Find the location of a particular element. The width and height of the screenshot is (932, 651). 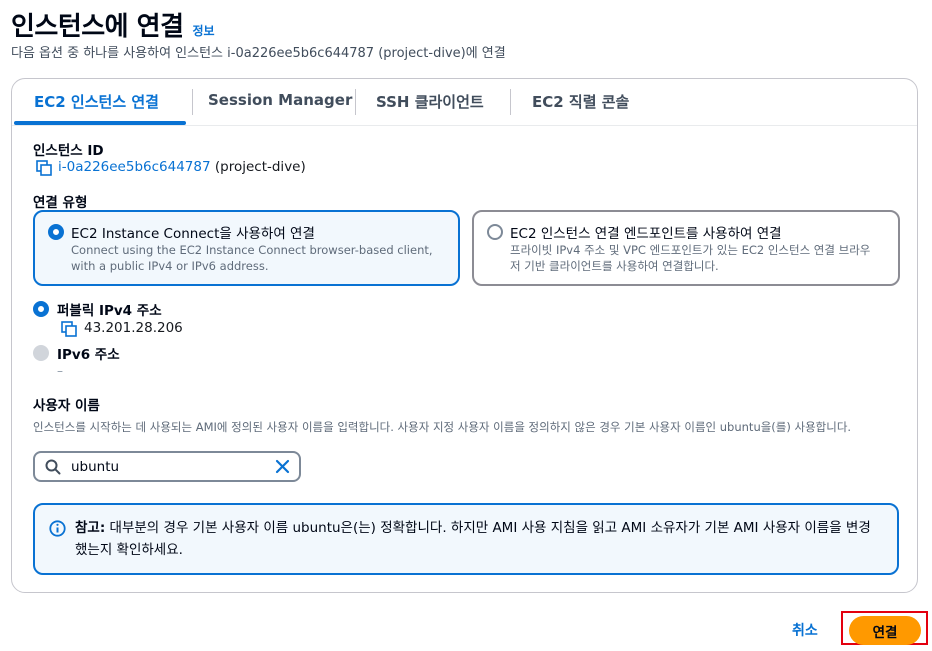

alert-prefix: 참고: is located at coordinates (90, 528).